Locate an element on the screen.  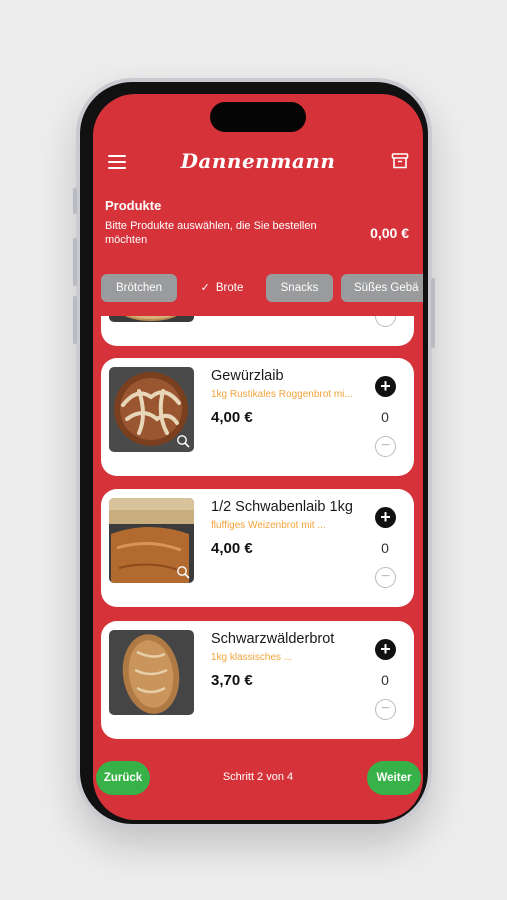
volume-down-button is located at coordinates (75, 320).